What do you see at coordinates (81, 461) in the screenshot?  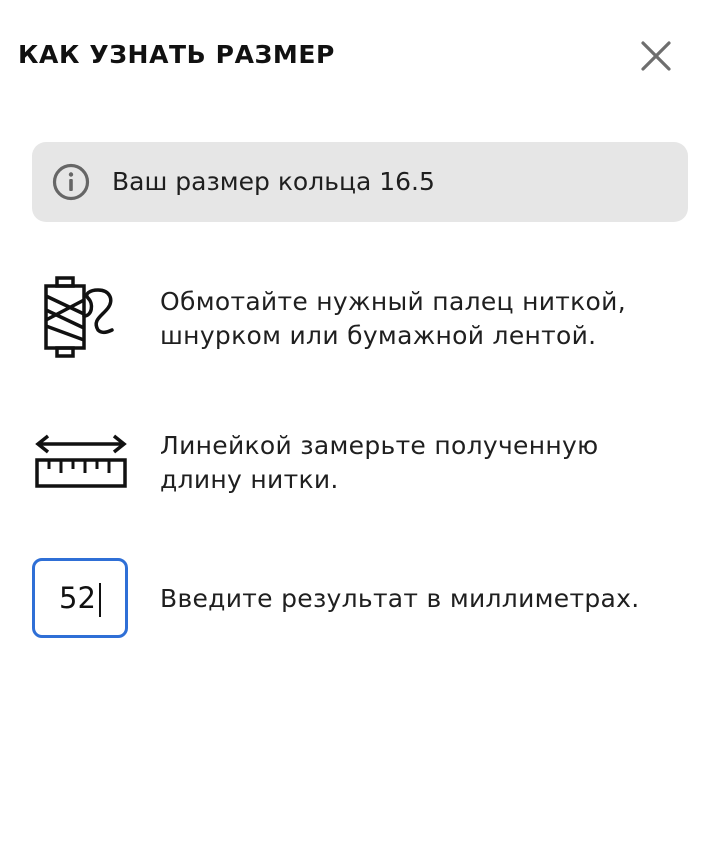 I see `ruler-icon` at bounding box center [81, 461].